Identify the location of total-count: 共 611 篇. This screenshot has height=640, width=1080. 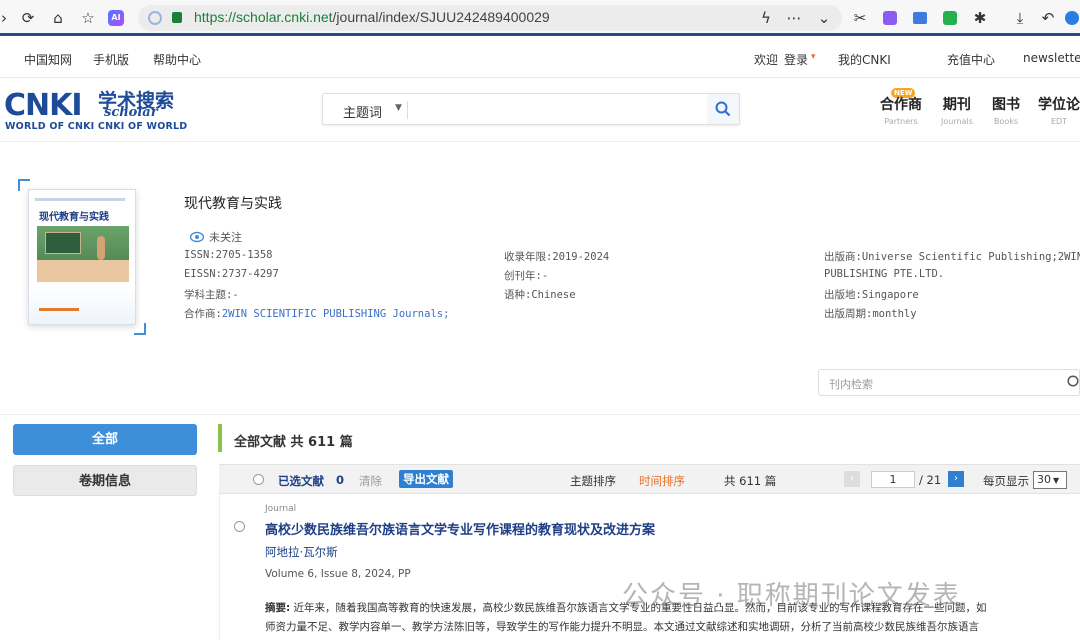
(750, 481).